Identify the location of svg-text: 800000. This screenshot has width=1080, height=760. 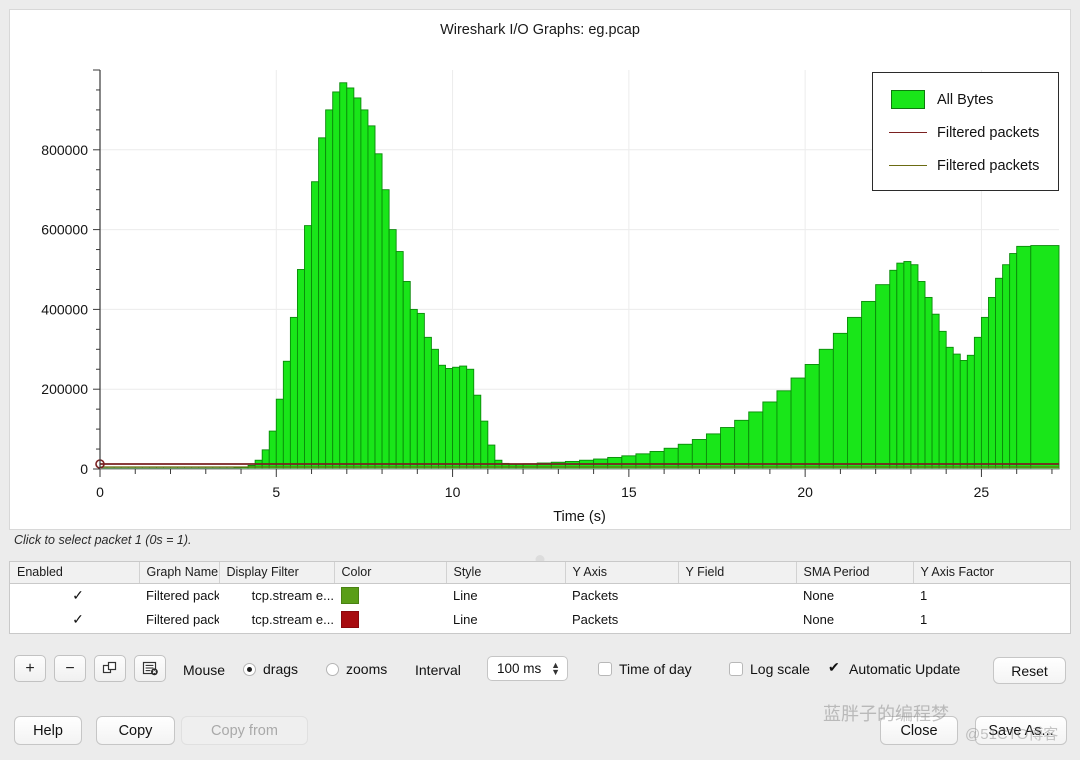
(64, 150).